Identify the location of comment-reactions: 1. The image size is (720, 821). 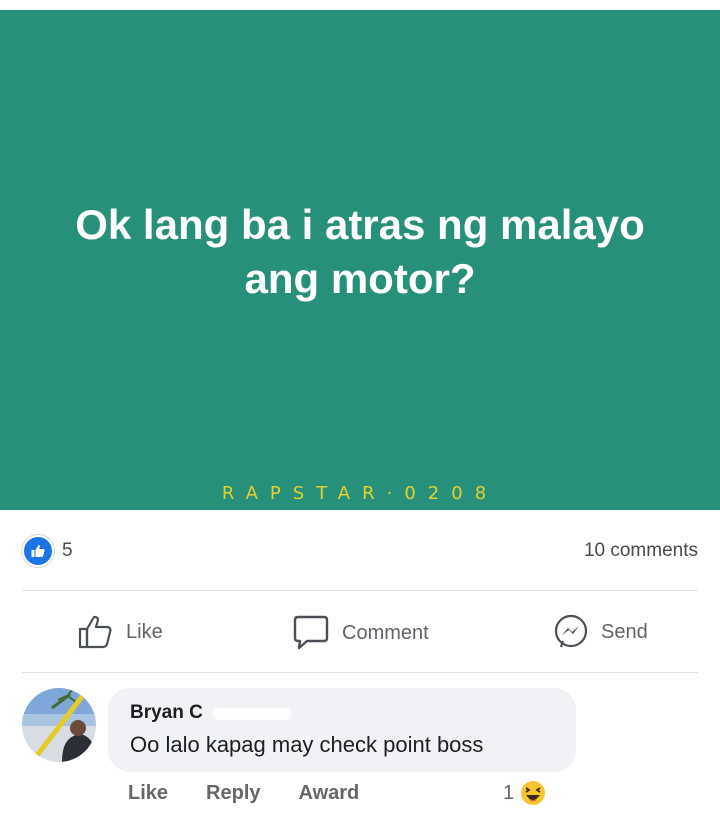
(525, 793).